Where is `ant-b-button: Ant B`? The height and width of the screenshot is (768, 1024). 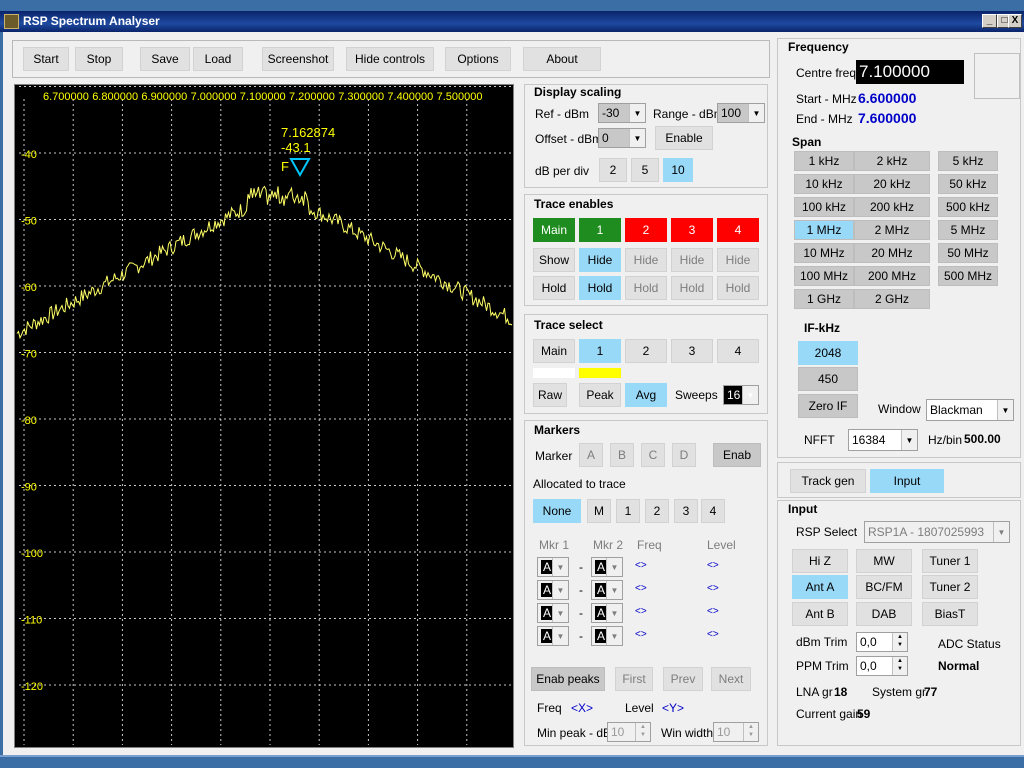 ant-b-button: Ant B is located at coordinates (820, 614).